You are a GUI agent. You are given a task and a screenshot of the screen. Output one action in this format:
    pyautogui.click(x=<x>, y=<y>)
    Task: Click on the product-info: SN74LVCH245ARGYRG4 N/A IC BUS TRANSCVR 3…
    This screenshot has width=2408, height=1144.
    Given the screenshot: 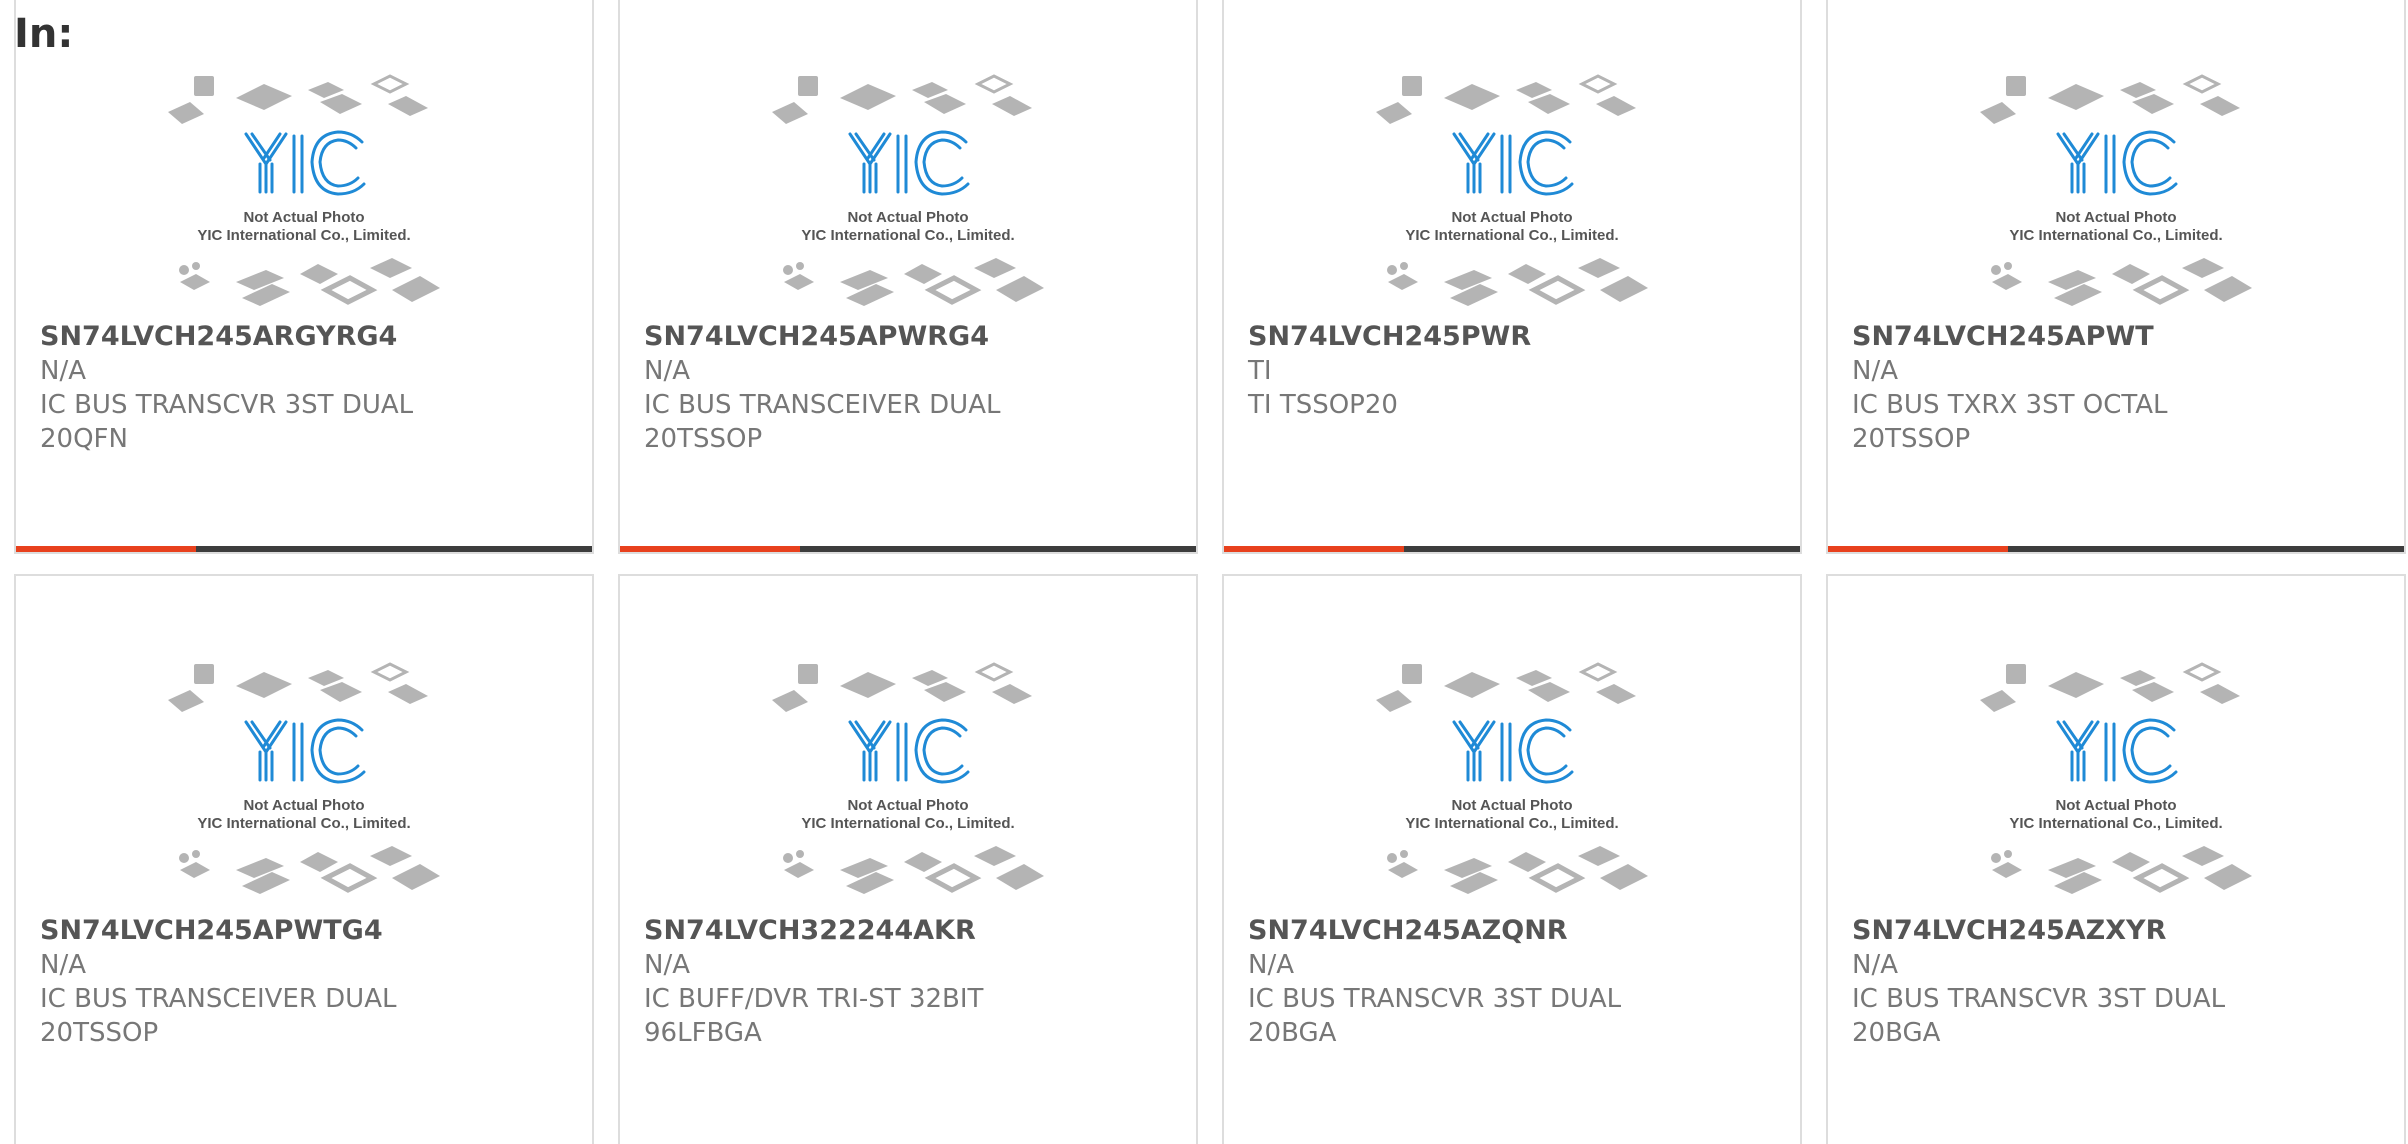 What is the action you would take?
    pyautogui.click(x=310, y=388)
    